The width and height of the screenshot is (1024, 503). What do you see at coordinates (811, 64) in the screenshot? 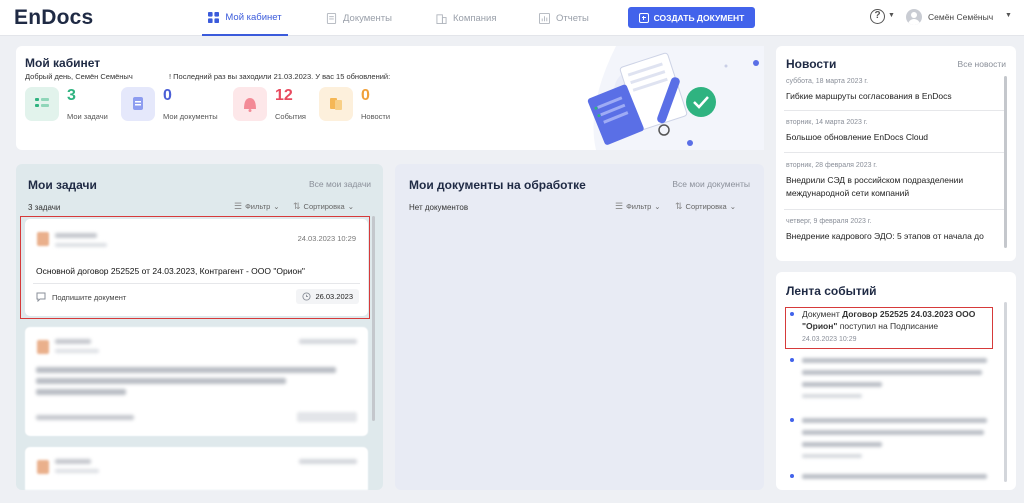
I see `news-title: Новости` at bounding box center [811, 64].